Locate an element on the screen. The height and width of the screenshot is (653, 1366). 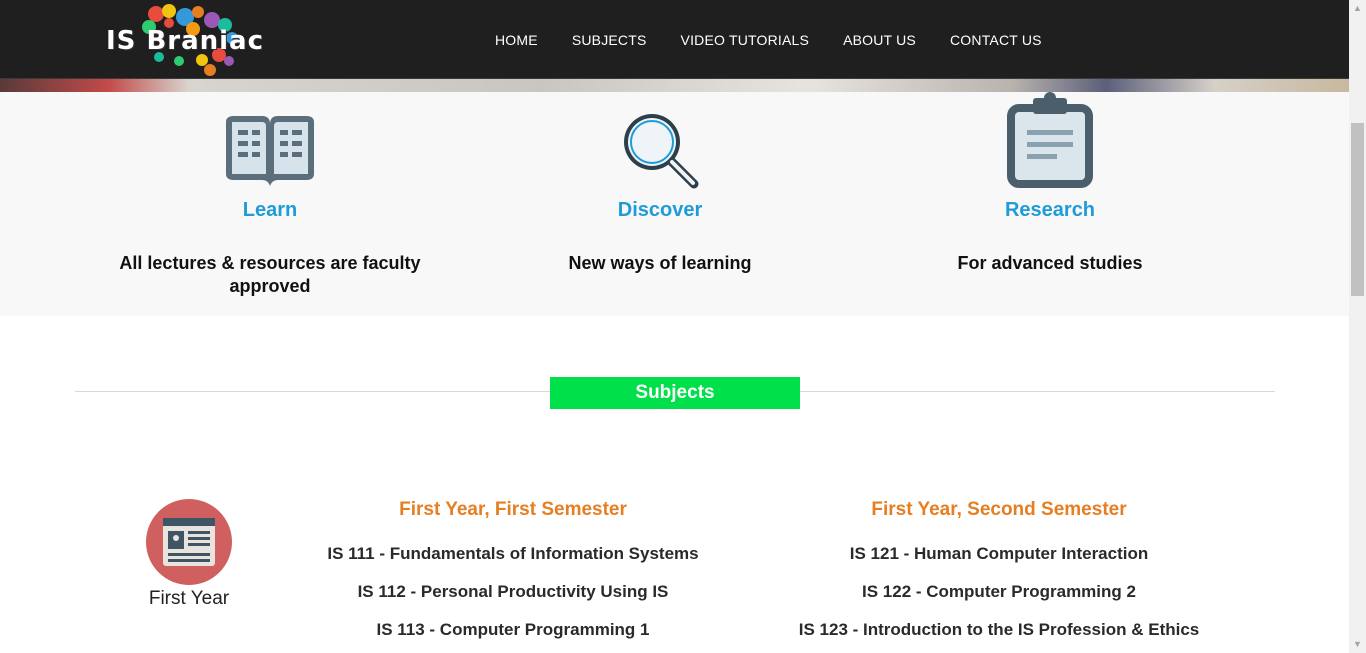
scrollbar-thumb is located at coordinates (1357, 209).